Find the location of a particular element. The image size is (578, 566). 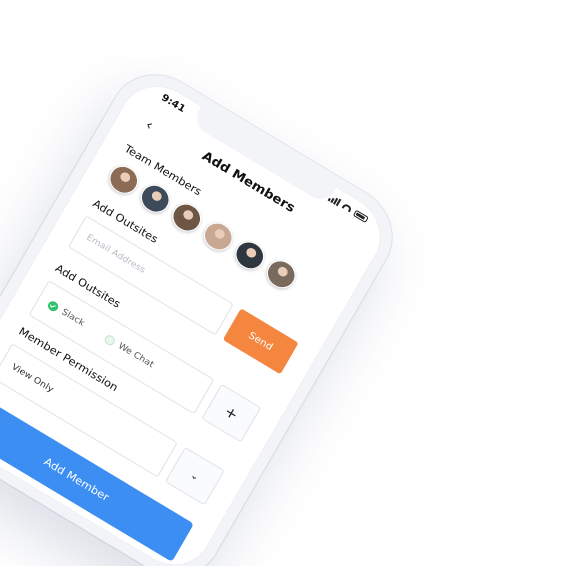

option-slack: Slack is located at coordinates (66, 314).